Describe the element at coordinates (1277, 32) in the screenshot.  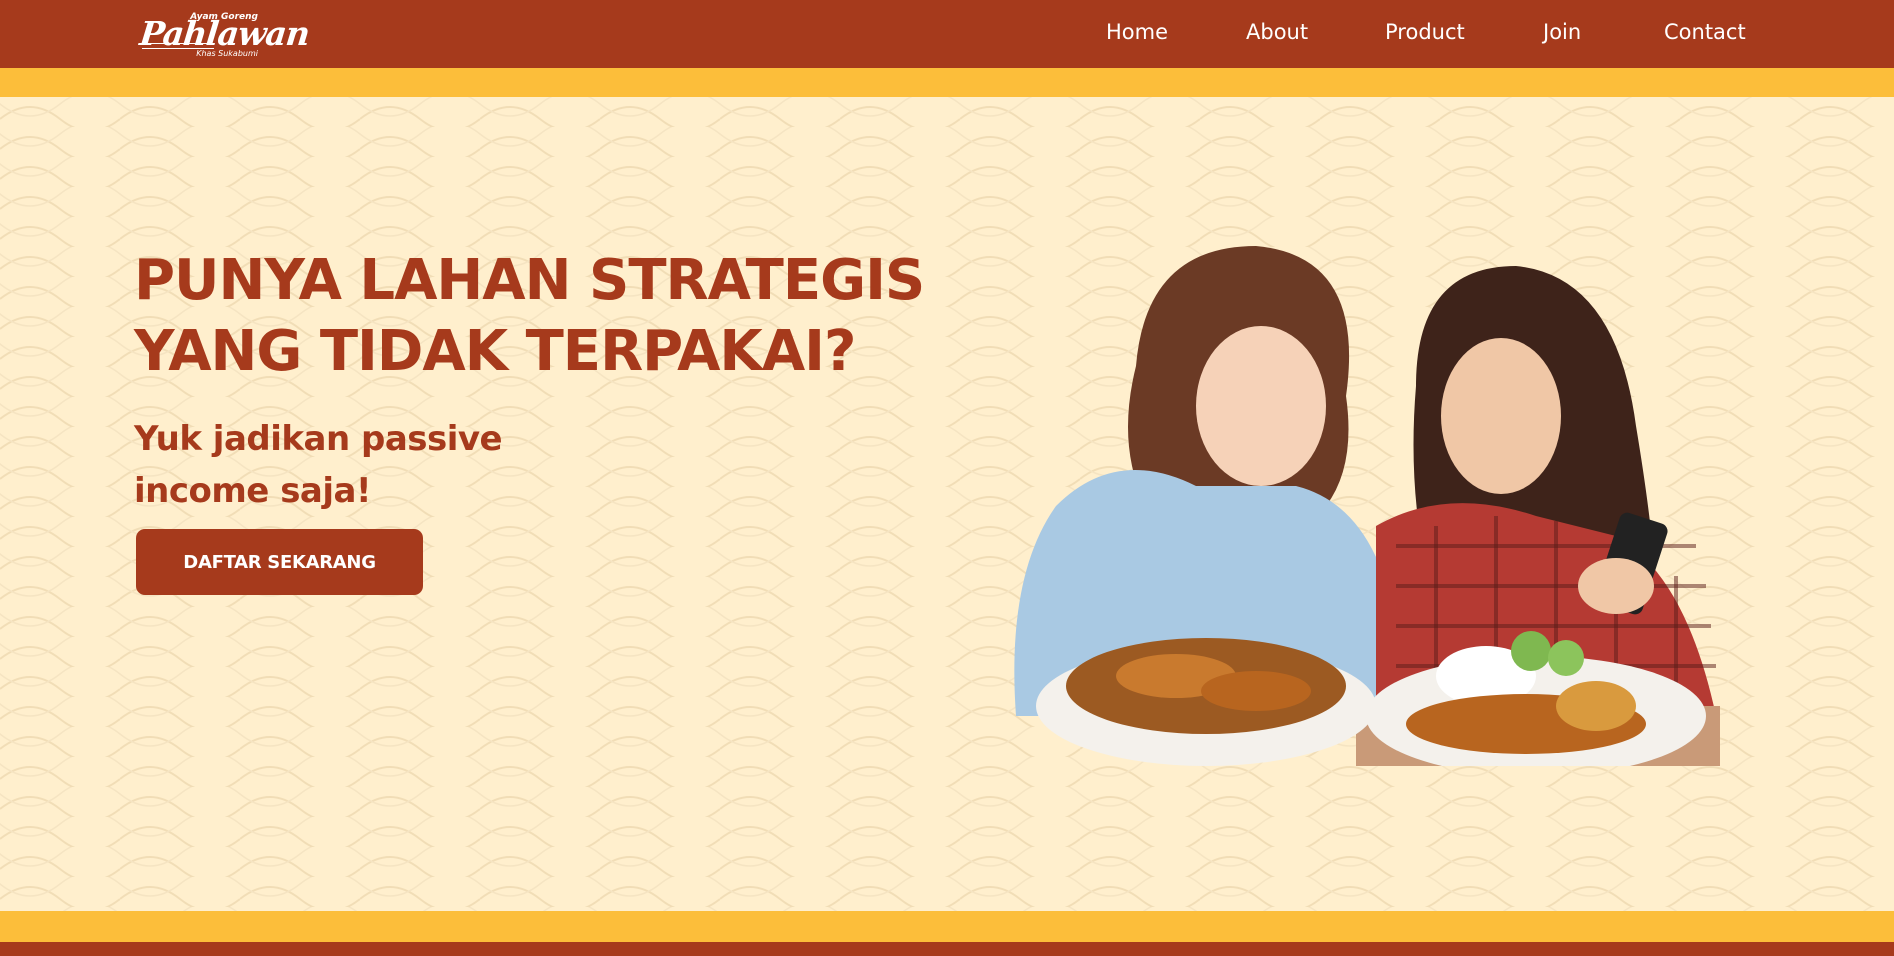
I see `nav-about-link: About` at that location.